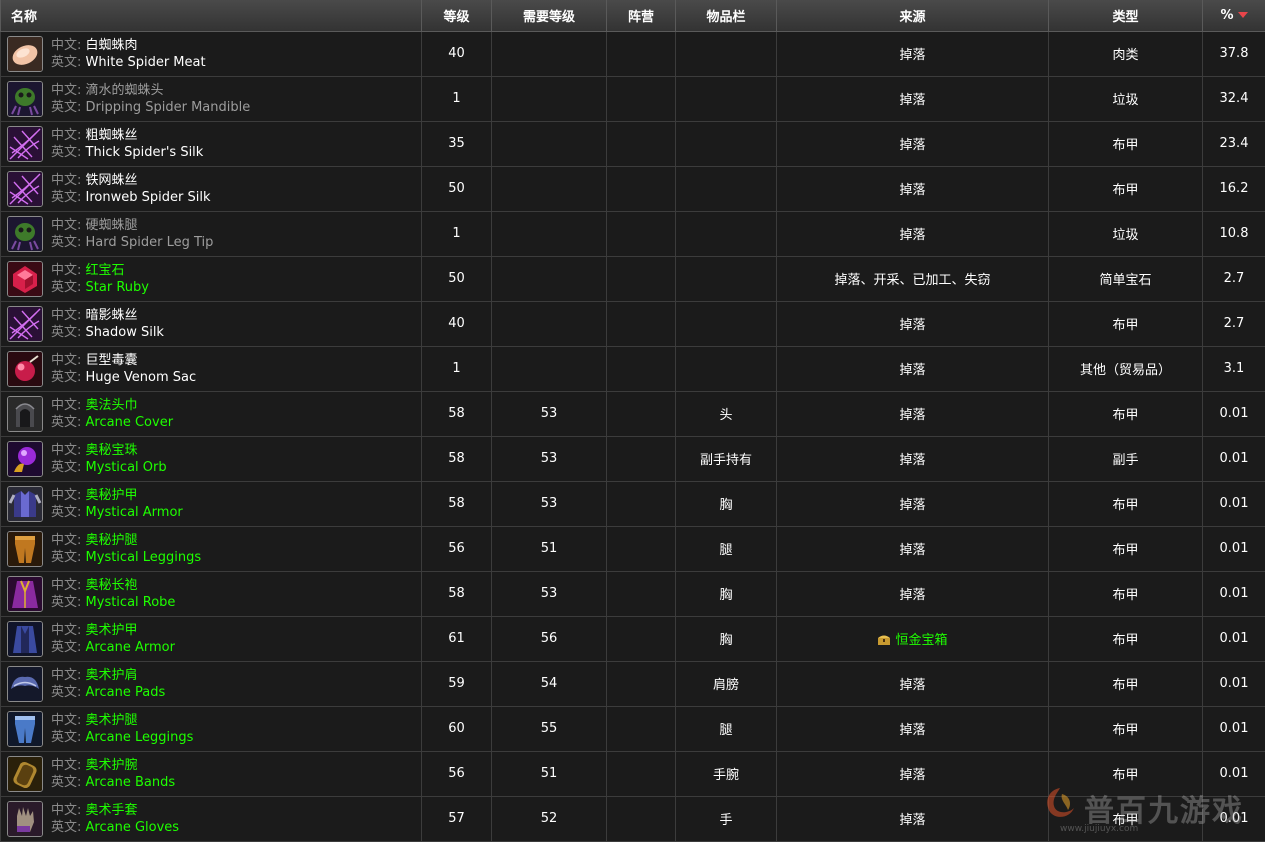 This screenshot has width=1265, height=842. I want to click on item-name-cn: 奥秘护甲, so click(112, 495).